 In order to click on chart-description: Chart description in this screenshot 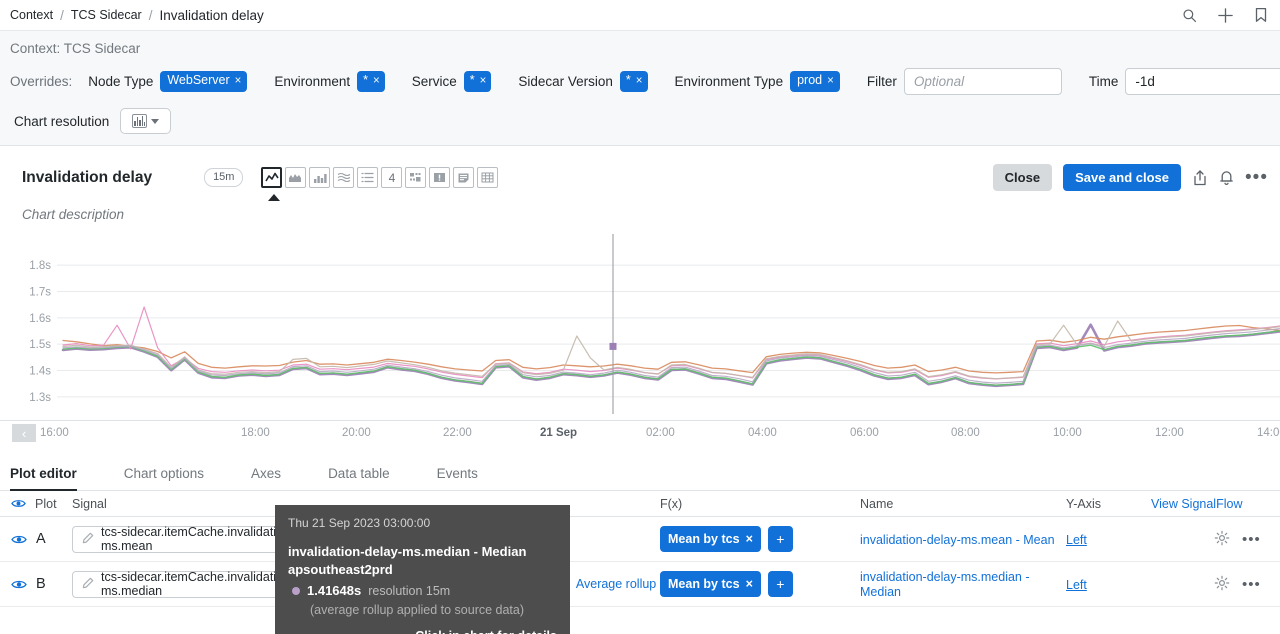, I will do `click(73, 214)`.